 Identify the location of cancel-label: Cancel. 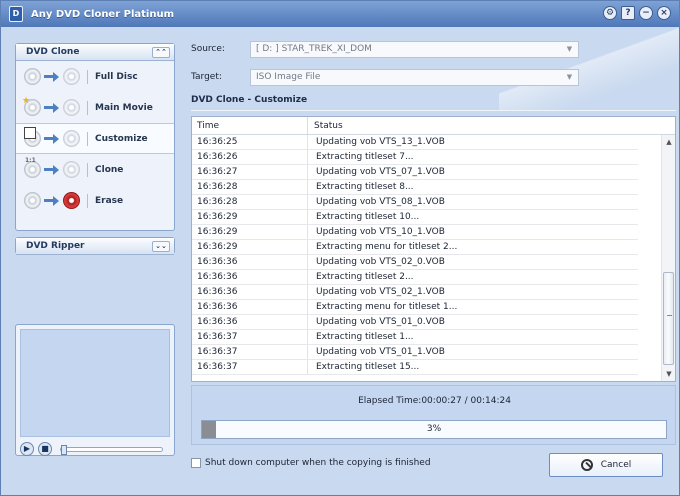
(616, 465).